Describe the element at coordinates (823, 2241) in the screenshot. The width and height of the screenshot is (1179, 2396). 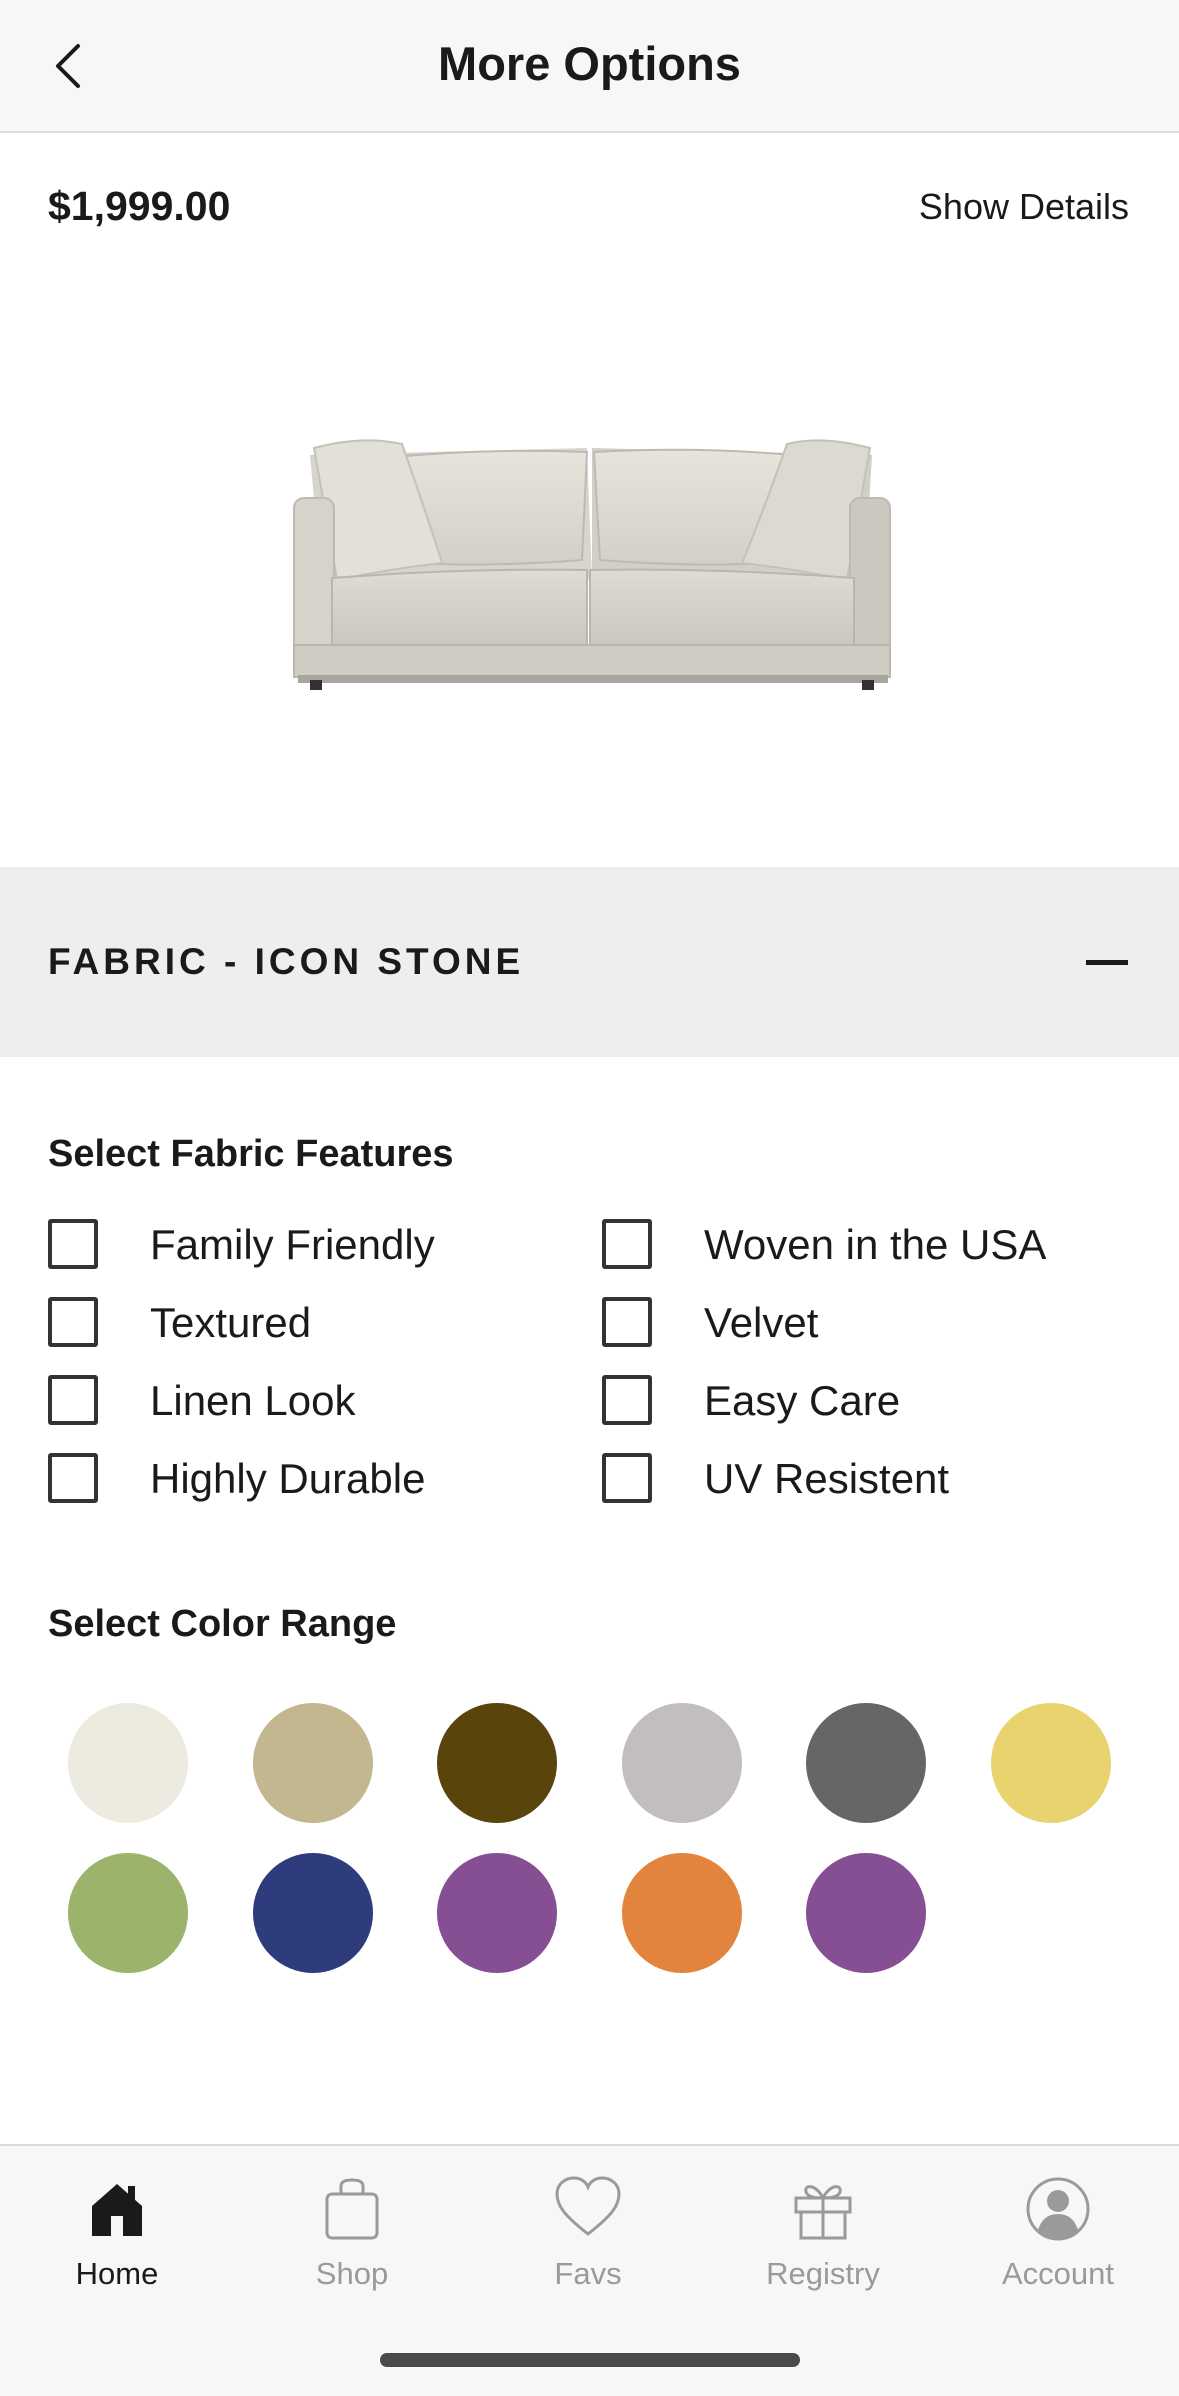
I see `tab-registry: Registry` at that location.